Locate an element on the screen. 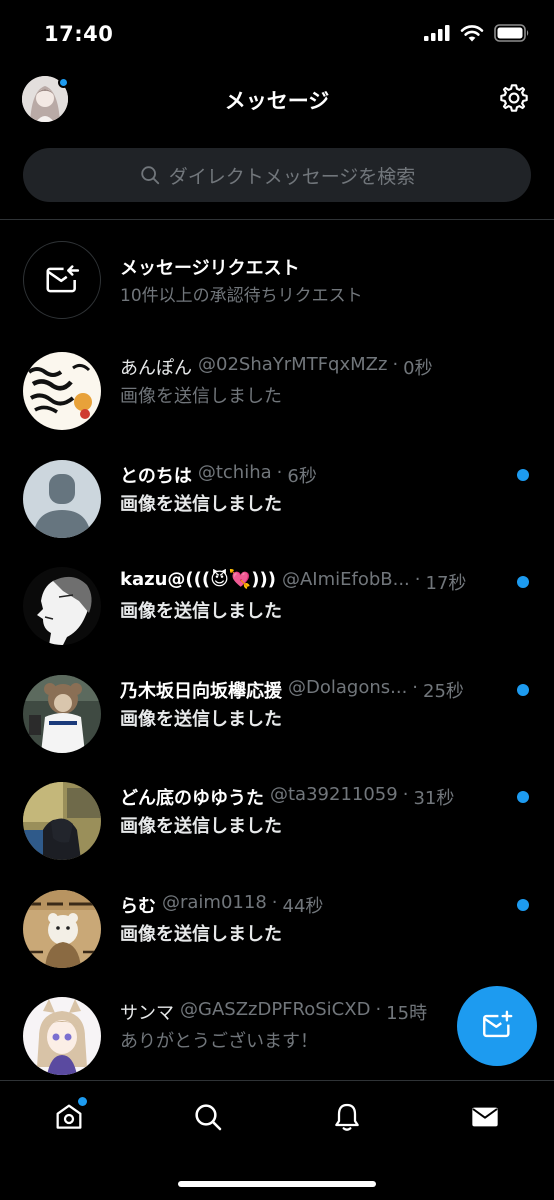 This screenshot has width=554, height=1200. divider is located at coordinates (277, 219).